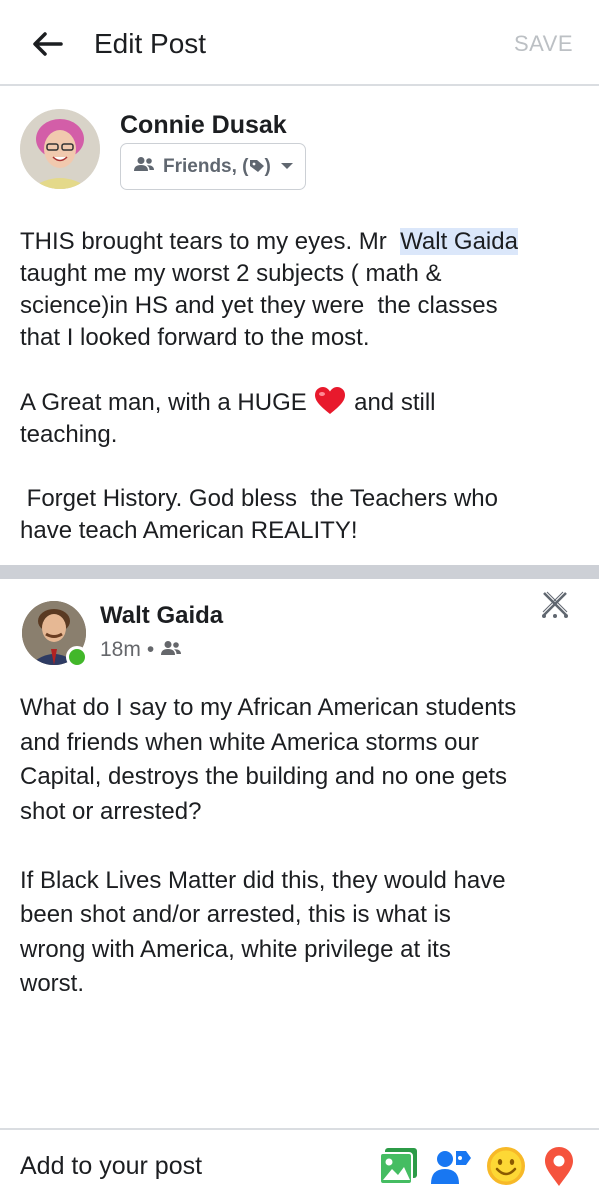  I want to click on add-to-post-bar: Add to your post, so click(299, 1164).